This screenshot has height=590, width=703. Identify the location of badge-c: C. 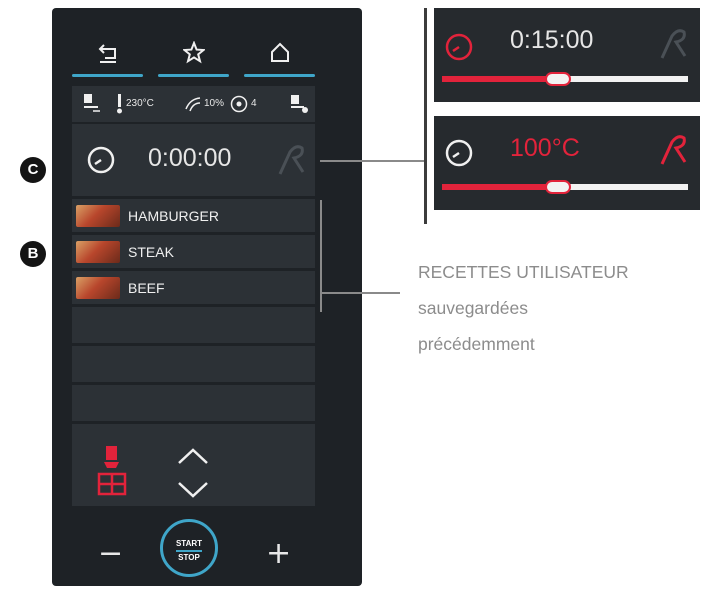
(33, 170).